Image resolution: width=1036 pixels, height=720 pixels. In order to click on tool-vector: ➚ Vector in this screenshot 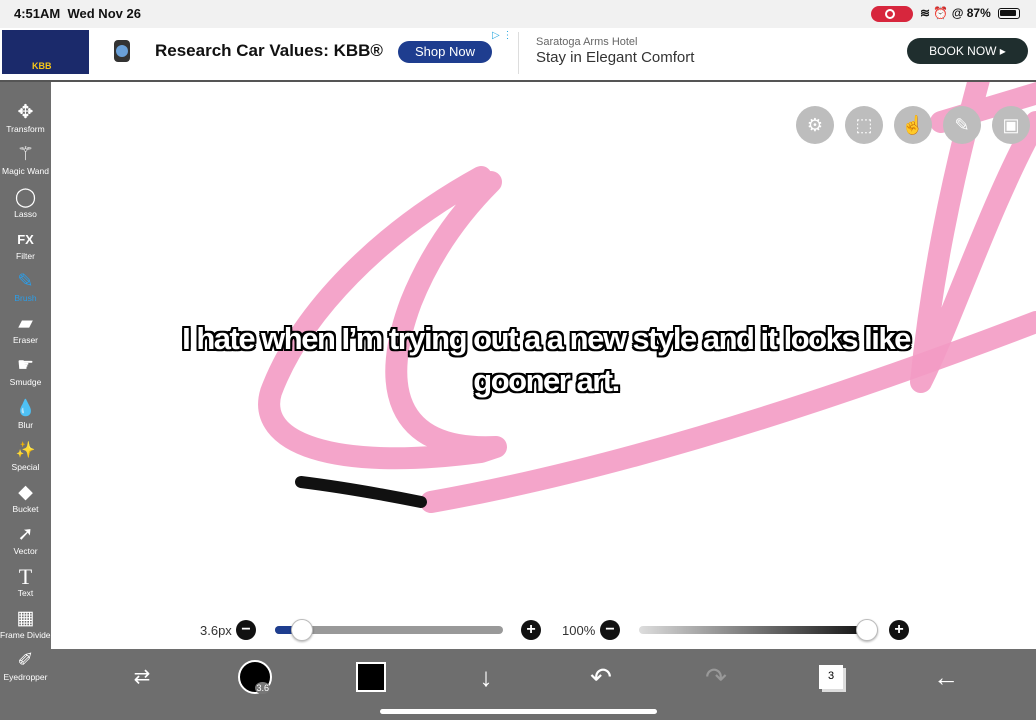, I will do `click(25, 544)`.